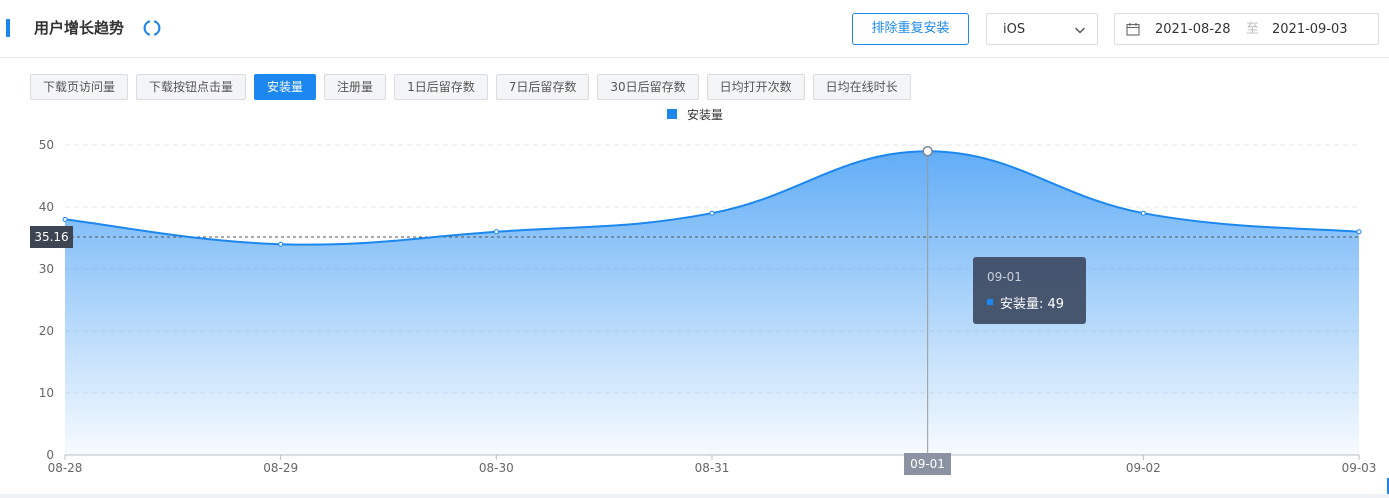 Image resolution: width=1389 pixels, height=498 pixels. Describe the element at coordinates (50, 455) in the screenshot. I see `y-tick-label: 0` at that location.